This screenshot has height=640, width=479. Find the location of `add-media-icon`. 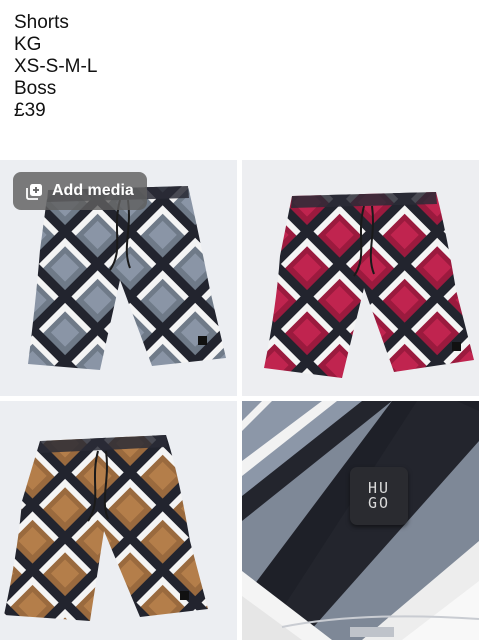

add-media-icon is located at coordinates (34, 191).